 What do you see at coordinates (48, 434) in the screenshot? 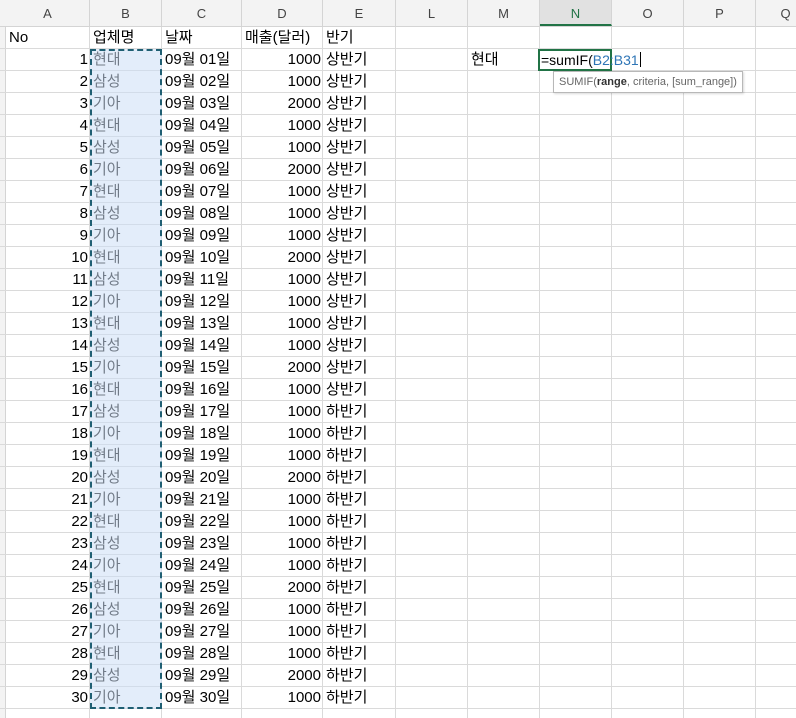
I see `cell-no: 18` at bounding box center [48, 434].